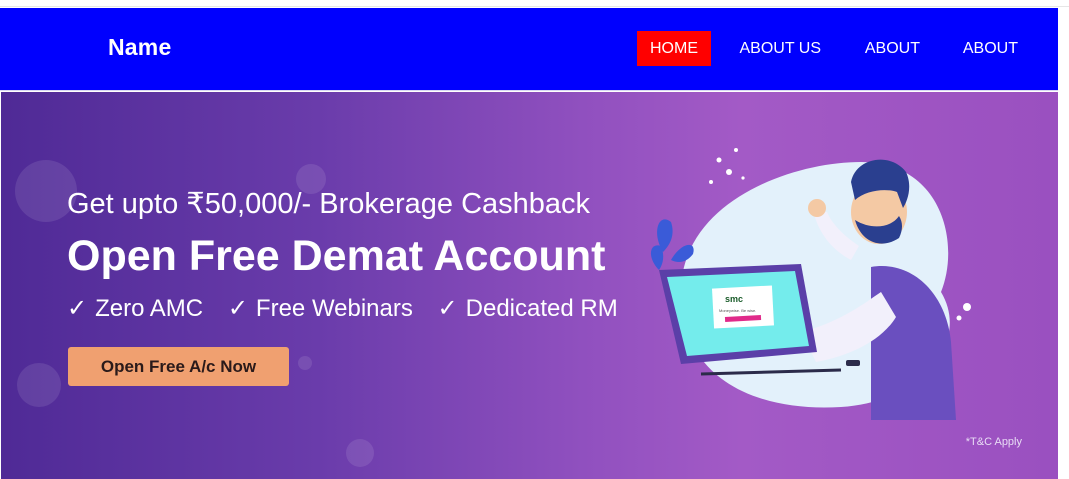  I want to click on feature-list: ✓ Zero AMC ✓ Free Webinars ✓ Dedicated RM, so click(351, 308).